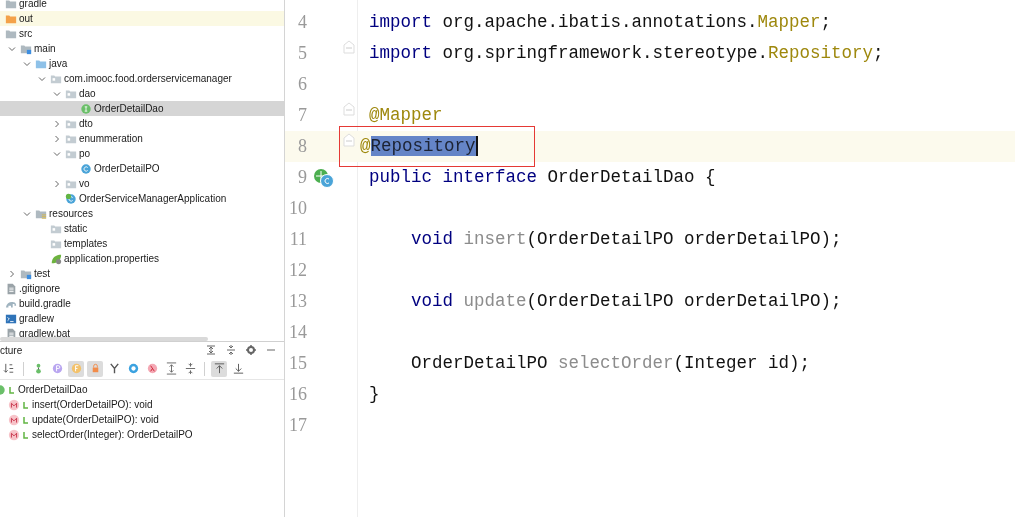  What do you see at coordinates (479, 363) in the screenshot?
I see `code-text: OrderDetailPO` at bounding box center [479, 363].